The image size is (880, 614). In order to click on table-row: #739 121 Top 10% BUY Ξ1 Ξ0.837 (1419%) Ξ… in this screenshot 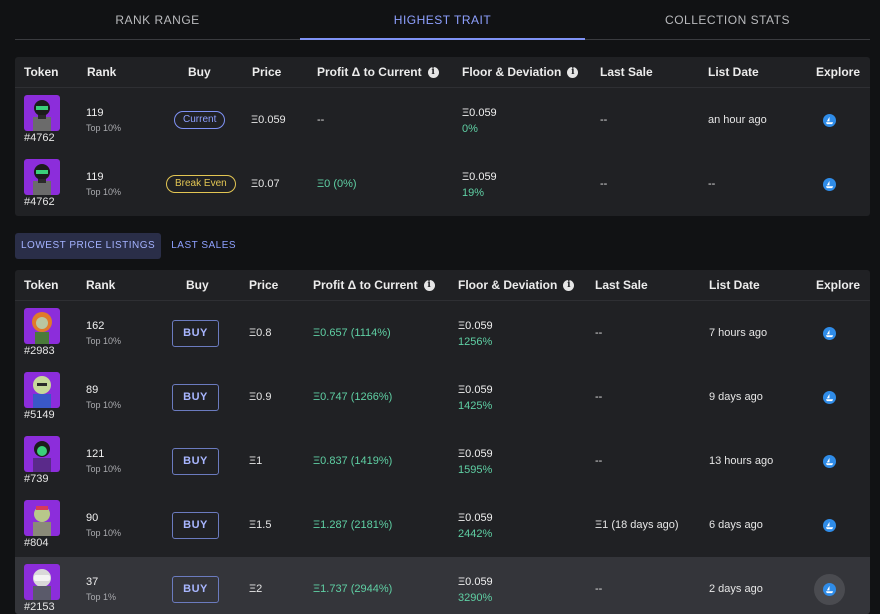, I will do `click(442, 461)`.